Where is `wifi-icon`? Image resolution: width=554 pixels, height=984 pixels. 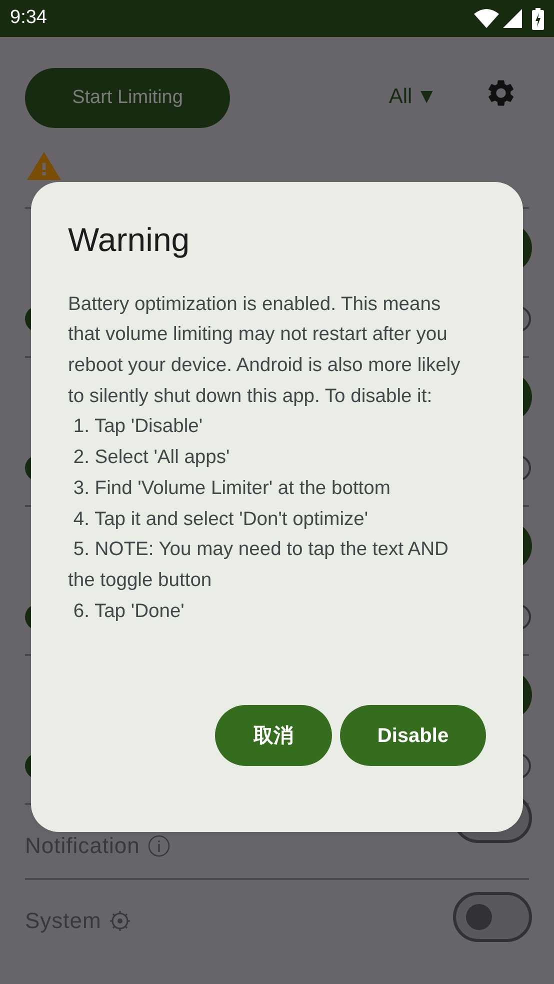 wifi-icon is located at coordinates (486, 18).